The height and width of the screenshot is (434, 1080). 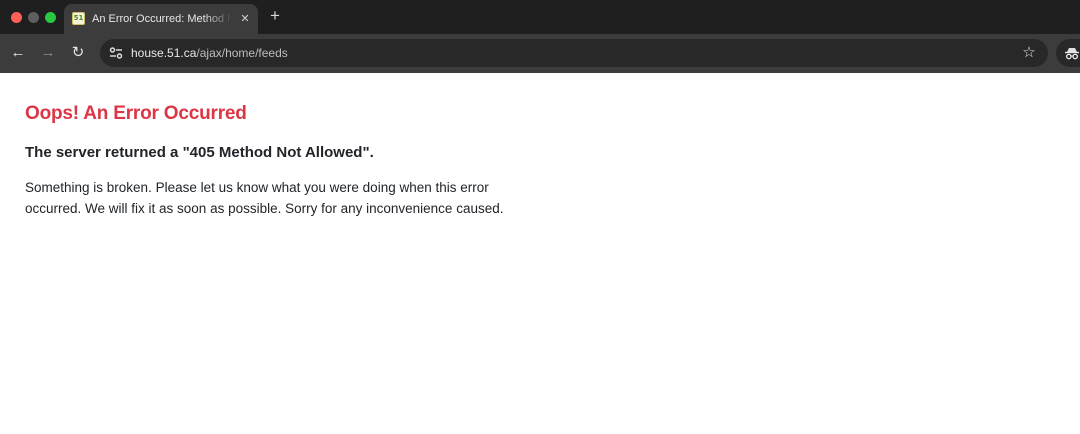 What do you see at coordinates (18, 53) in the screenshot?
I see `back-button: ←` at bounding box center [18, 53].